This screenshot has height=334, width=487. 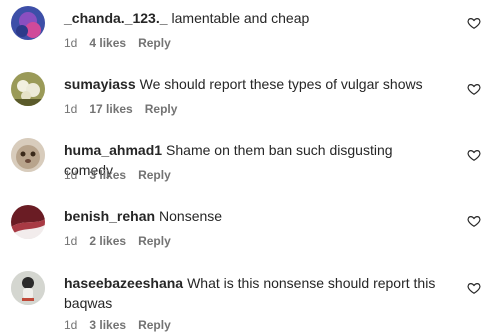 I want to click on comment-username: sumayiass, so click(x=100, y=84).